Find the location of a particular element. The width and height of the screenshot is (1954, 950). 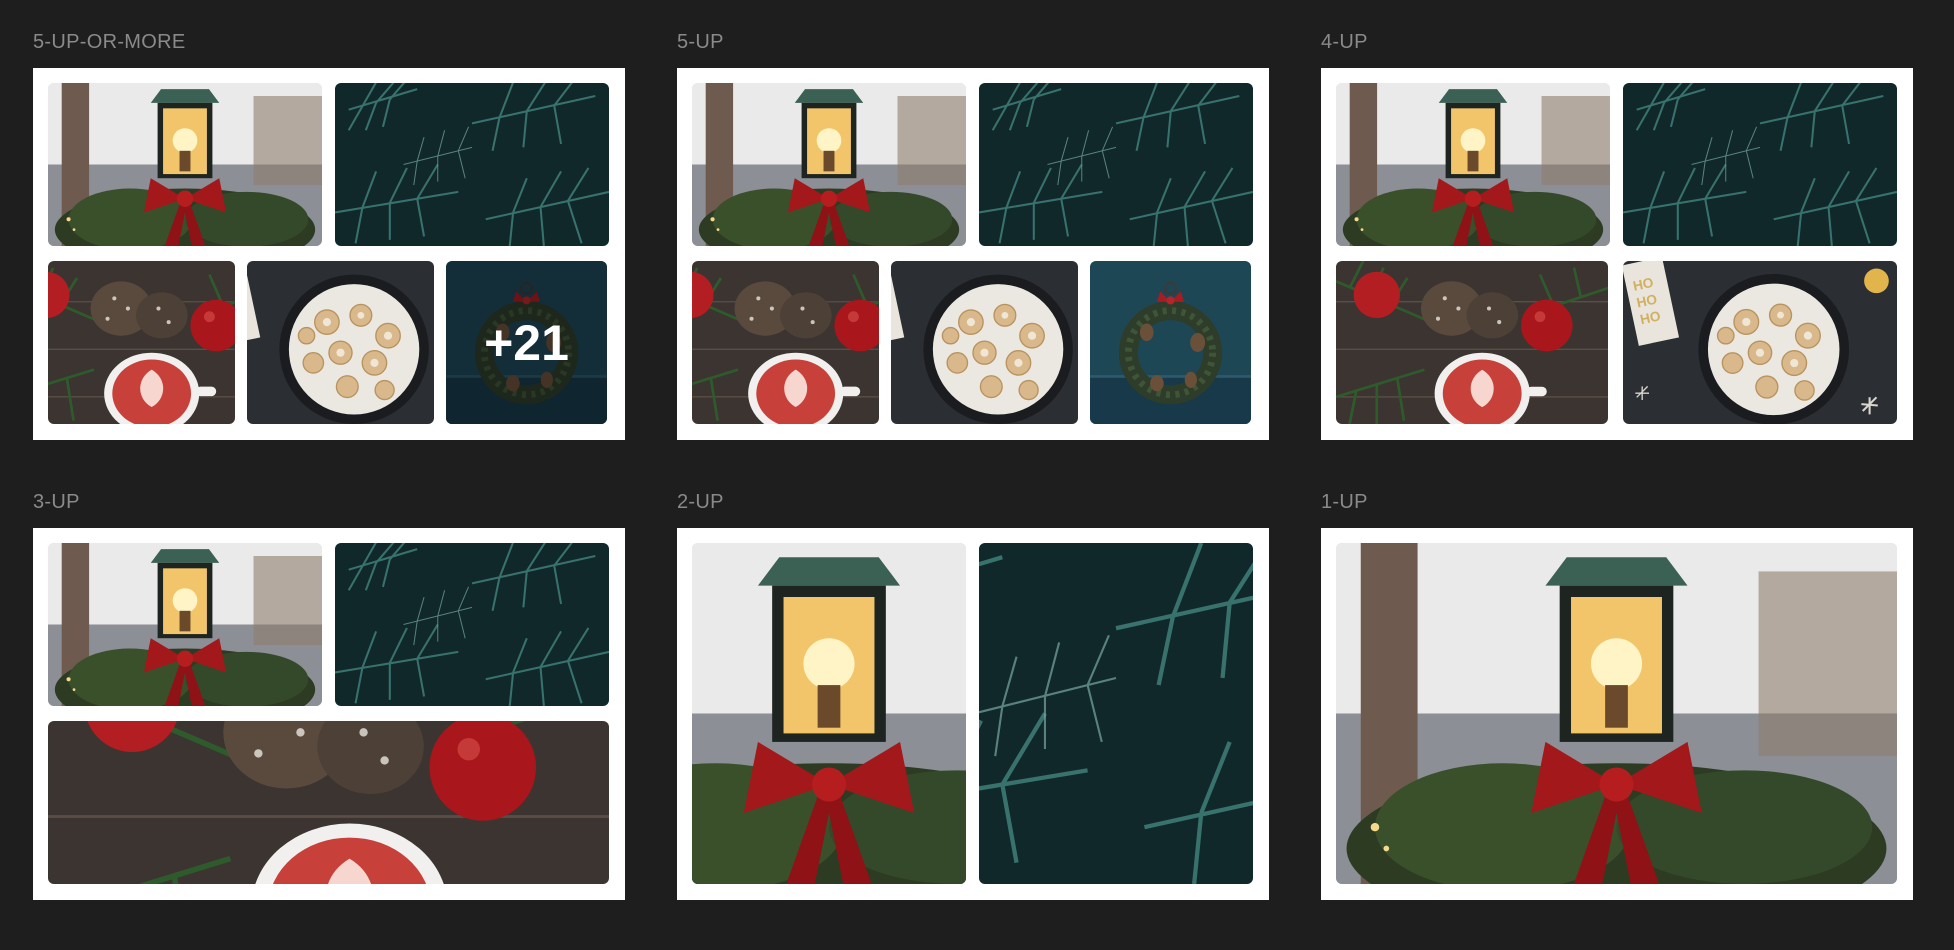

layout-5-up-or-more: 5-UP-OR-MORE +21 is located at coordinates (329, 236).